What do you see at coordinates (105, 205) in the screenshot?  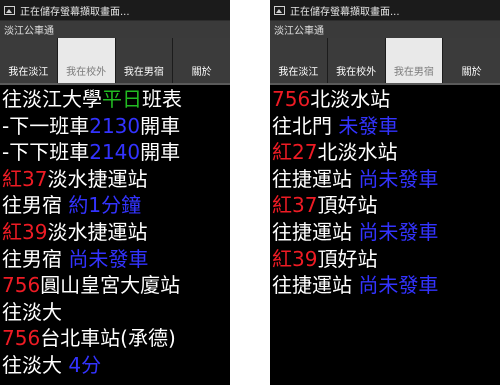 I see `eta: 約1分鐘` at bounding box center [105, 205].